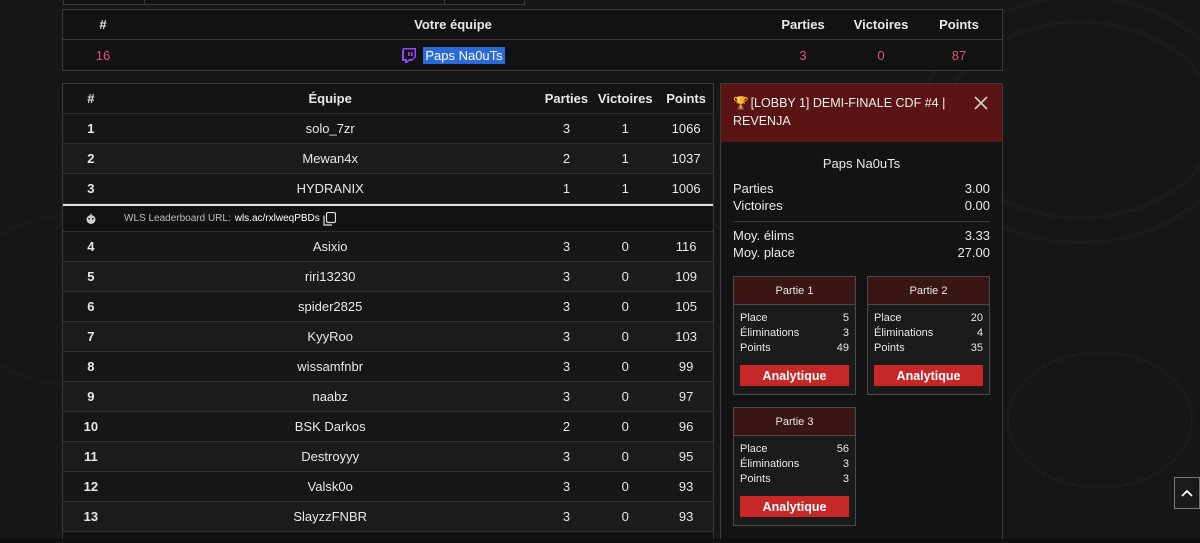 The height and width of the screenshot is (543, 1200). What do you see at coordinates (861, 206) in the screenshot?
I see `stat-line: Victoires 0.00` at bounding box center [861, 206].